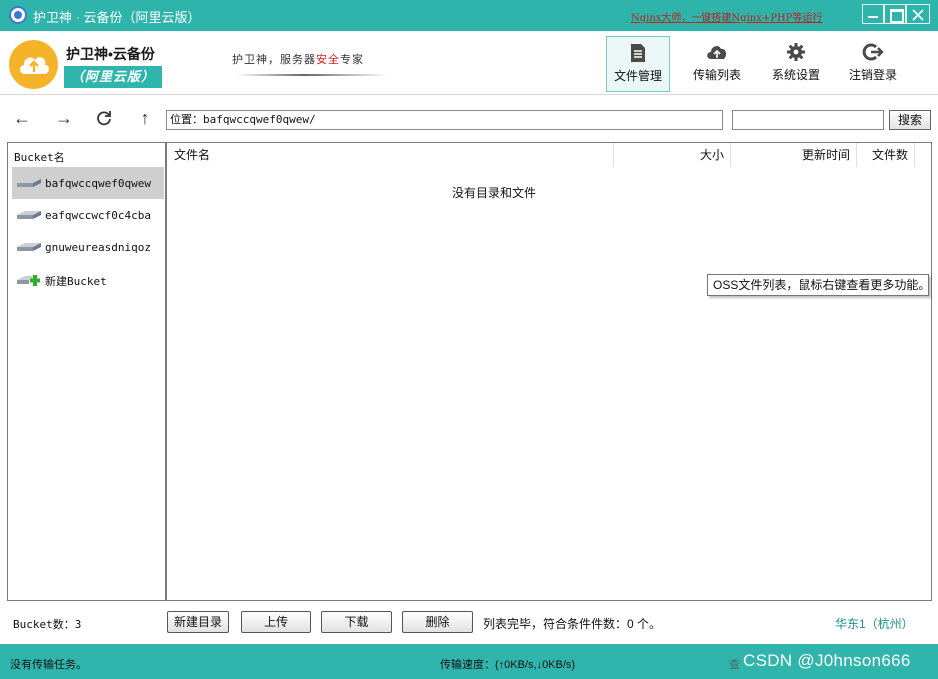  Describe the element at coordinates (22, 118) in the screenshot. I see `back-arrow-icon: ←` at that location.